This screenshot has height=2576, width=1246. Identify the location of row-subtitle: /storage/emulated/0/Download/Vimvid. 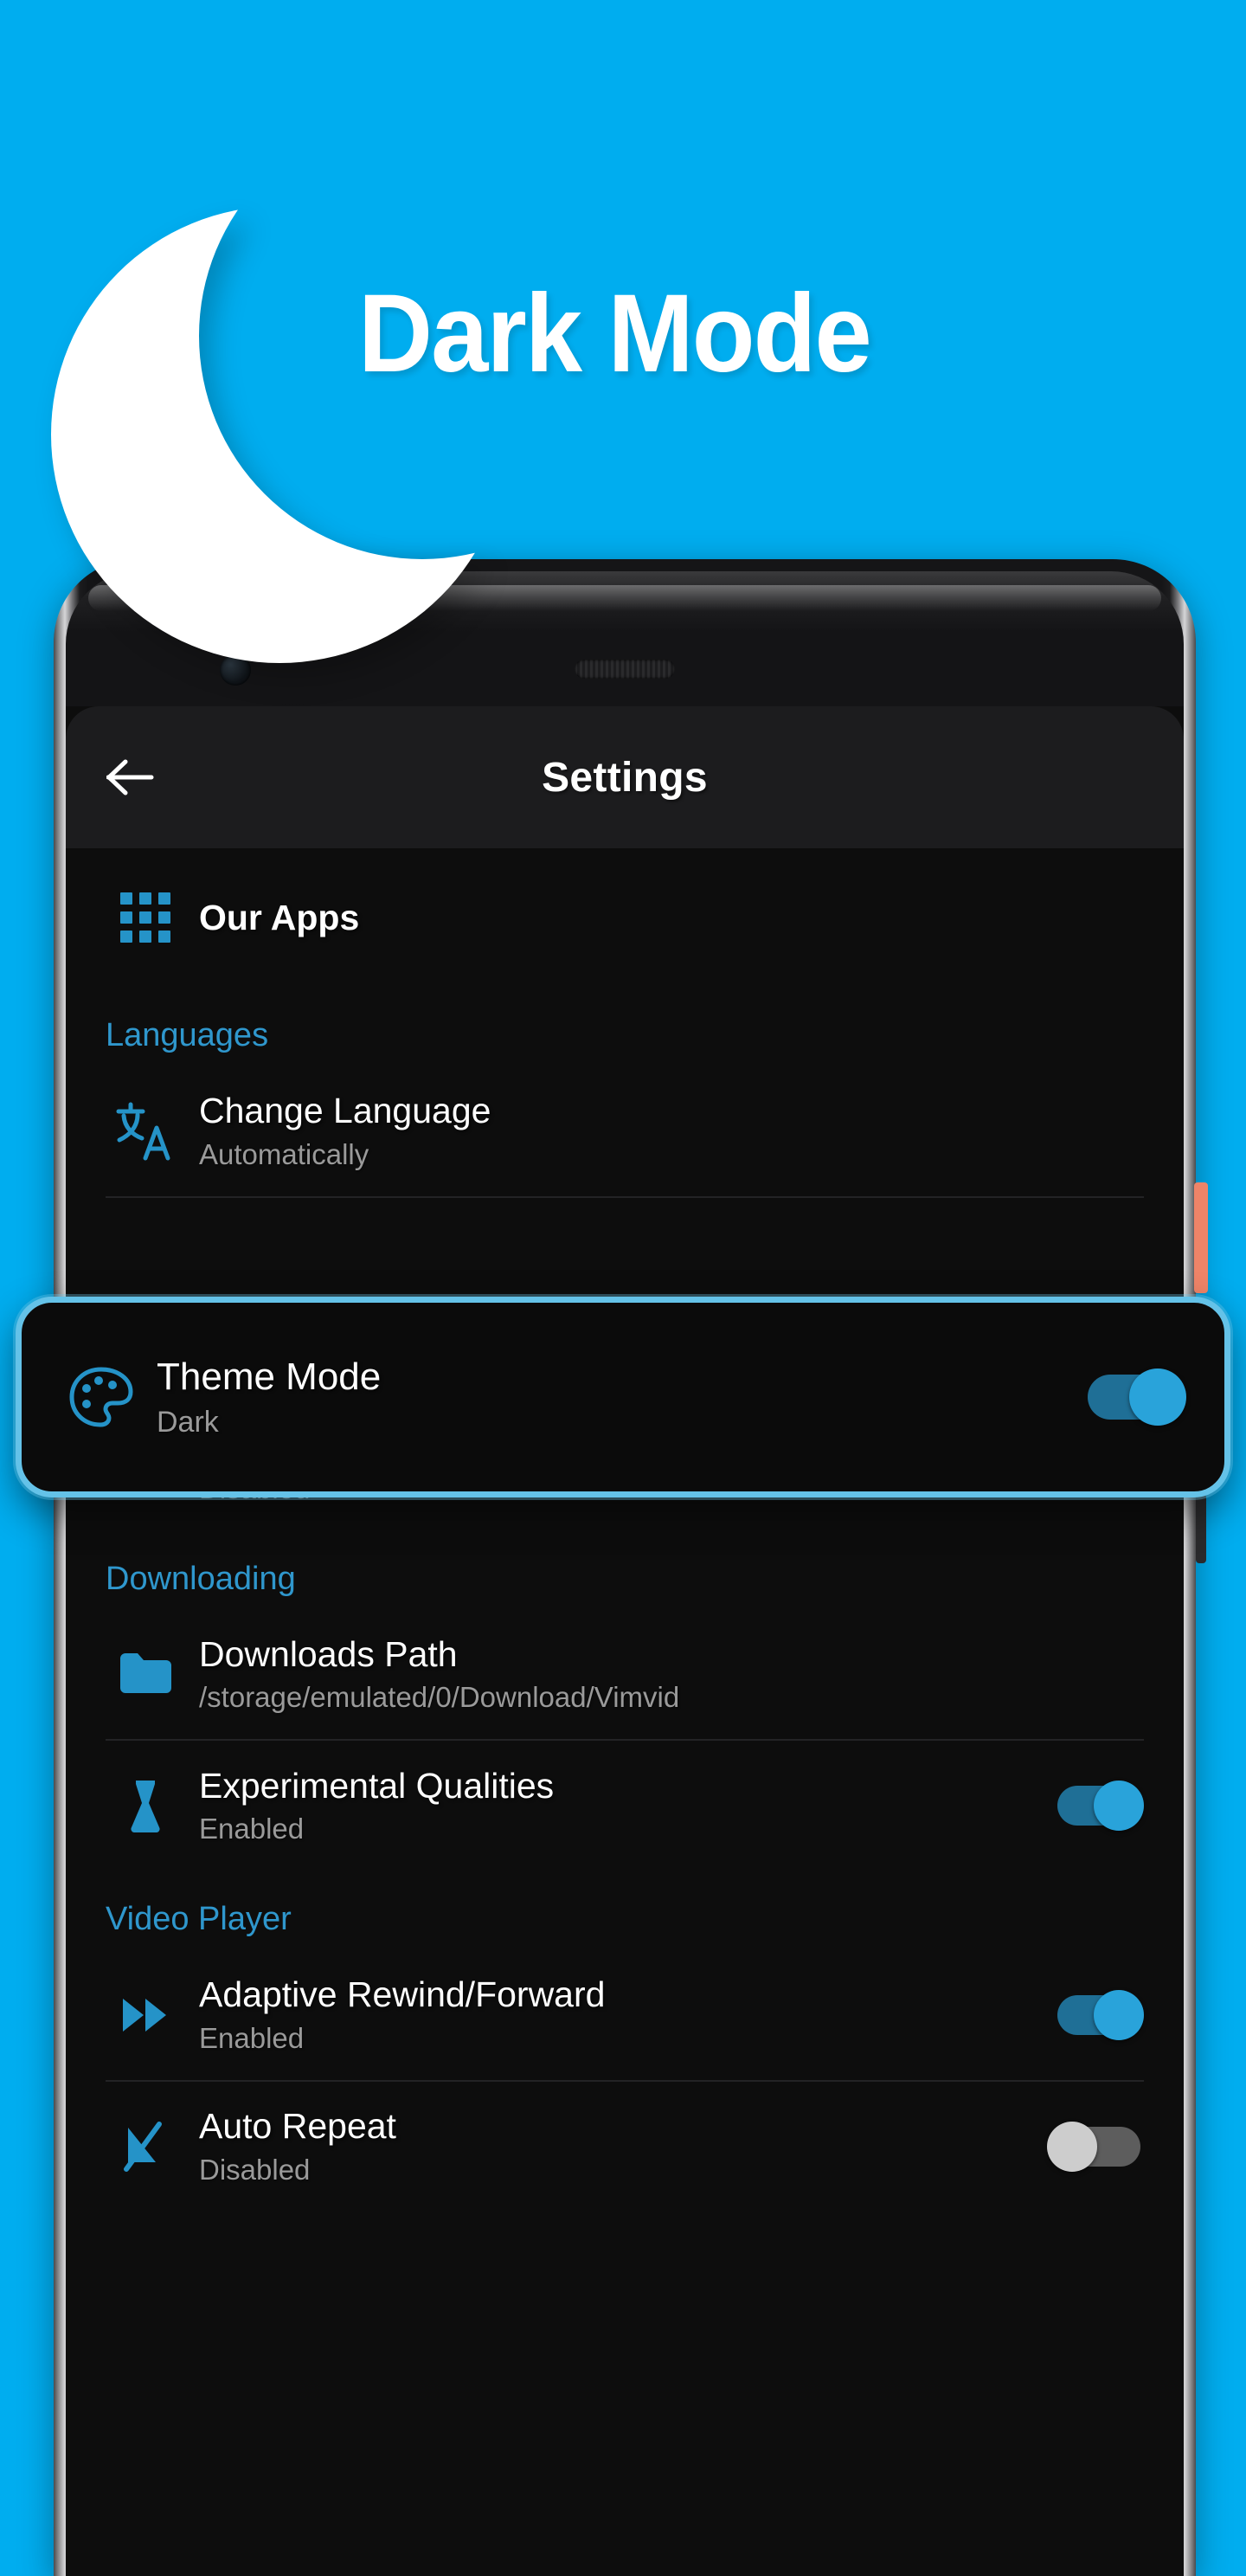
(440, 1697).